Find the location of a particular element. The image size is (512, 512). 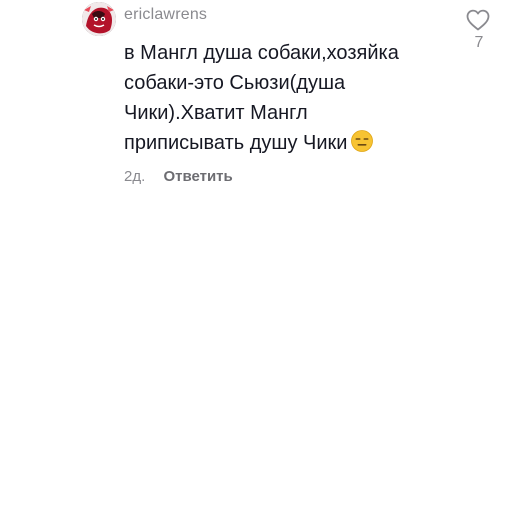

avatar-image is located at coordinates (99, 19).